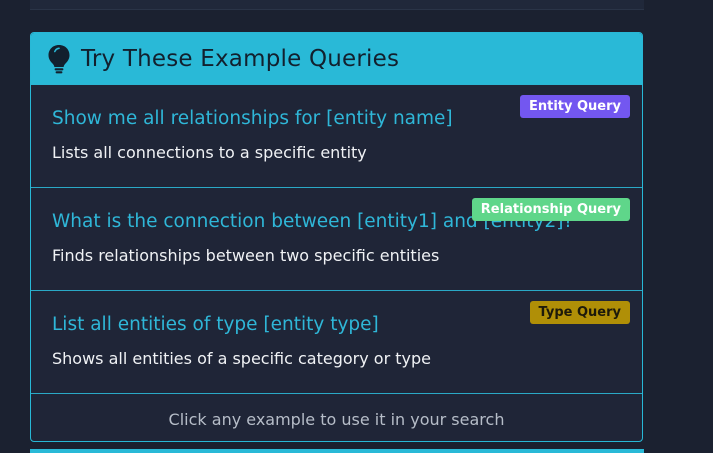 Image resolution: width=713 pixels, height=453 pixels. Describe the element at coordinates (337, 451) in the screenshot. I see `next-panel-edge` at that location.